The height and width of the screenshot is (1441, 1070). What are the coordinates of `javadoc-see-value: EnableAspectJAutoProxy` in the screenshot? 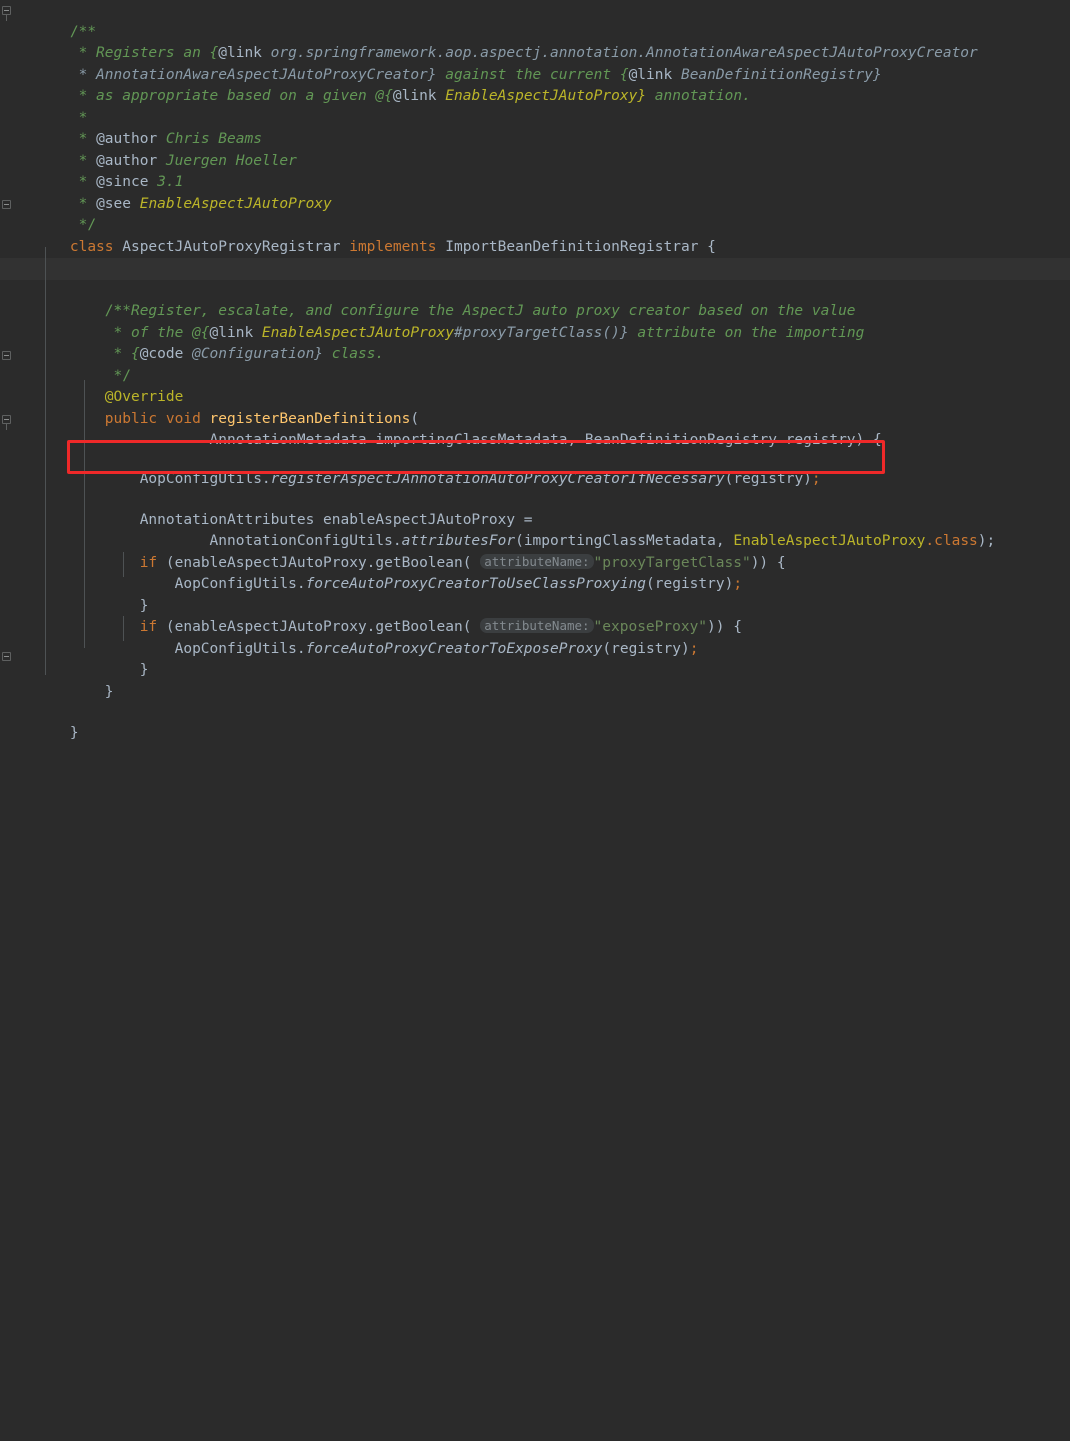 It's located at (231, 203).